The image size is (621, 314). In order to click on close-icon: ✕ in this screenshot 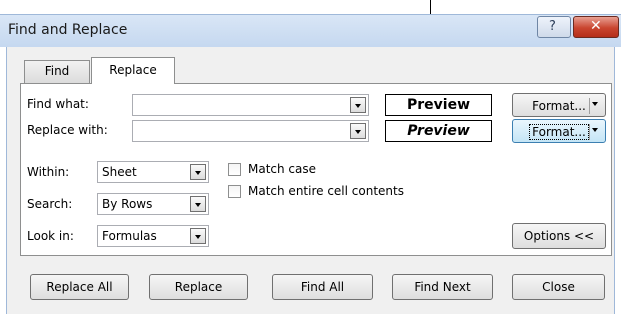, I will do `click(596, 26)`.